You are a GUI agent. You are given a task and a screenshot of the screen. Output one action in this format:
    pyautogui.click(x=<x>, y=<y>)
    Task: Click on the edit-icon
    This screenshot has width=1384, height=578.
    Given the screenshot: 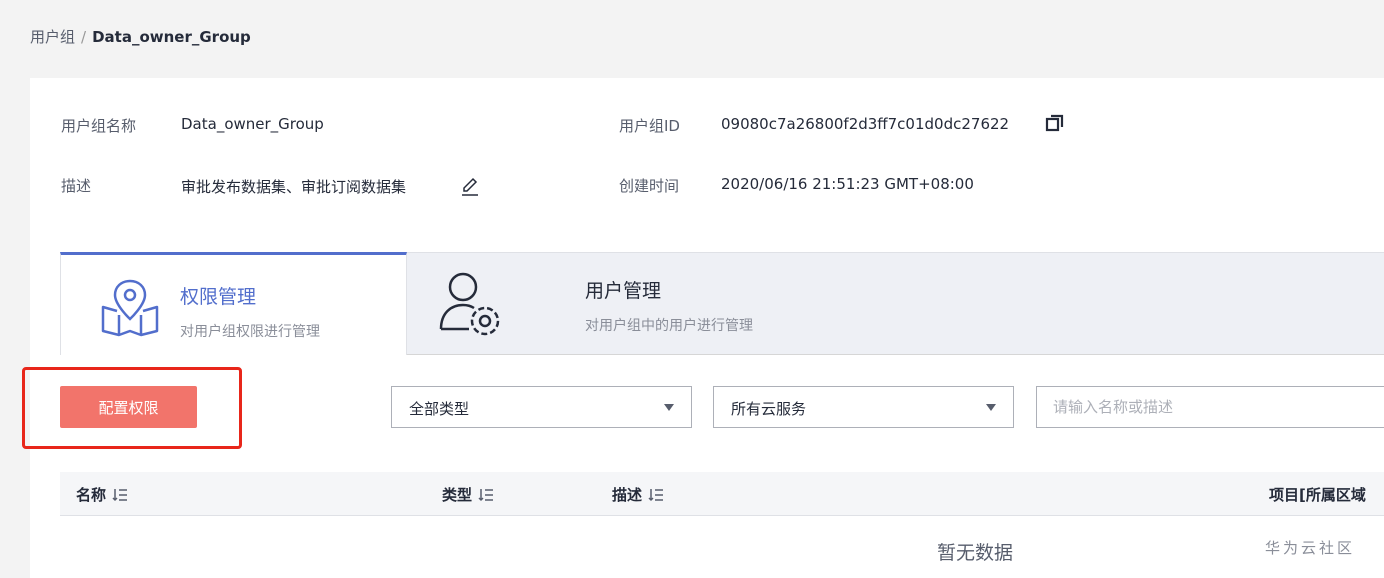 What is the action you would take?
    pyautogui.click(x=470, y=186)
    